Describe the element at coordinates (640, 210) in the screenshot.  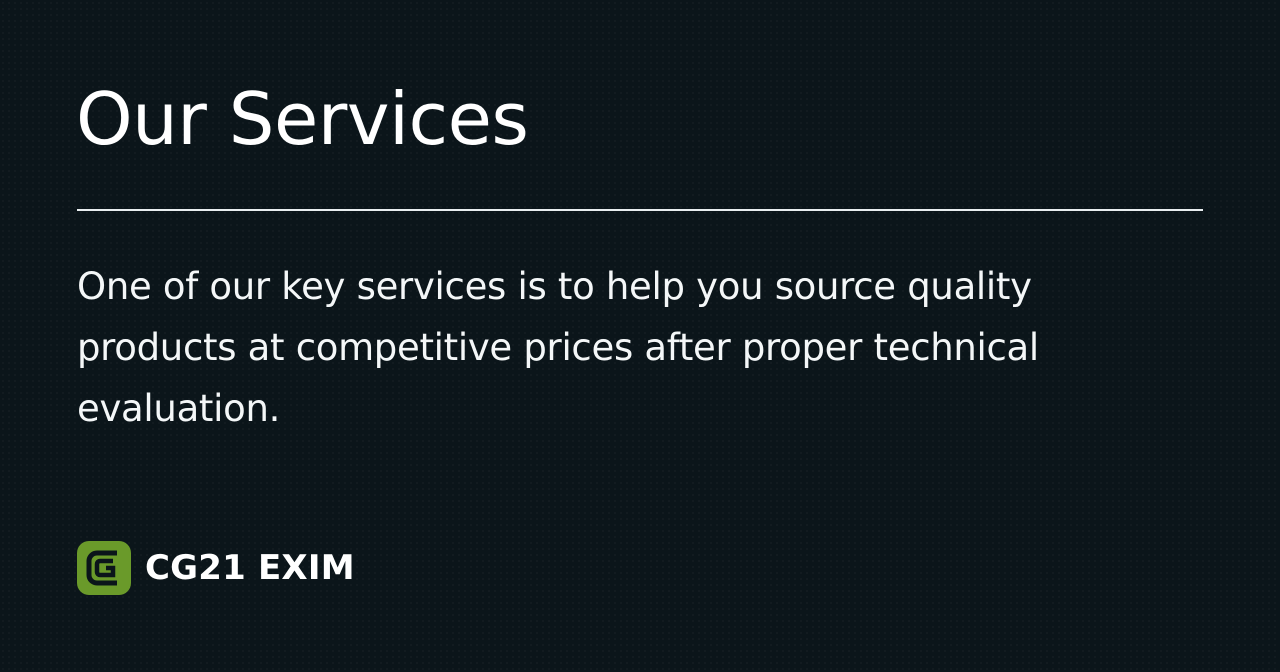
I see `title-divider` at that location.